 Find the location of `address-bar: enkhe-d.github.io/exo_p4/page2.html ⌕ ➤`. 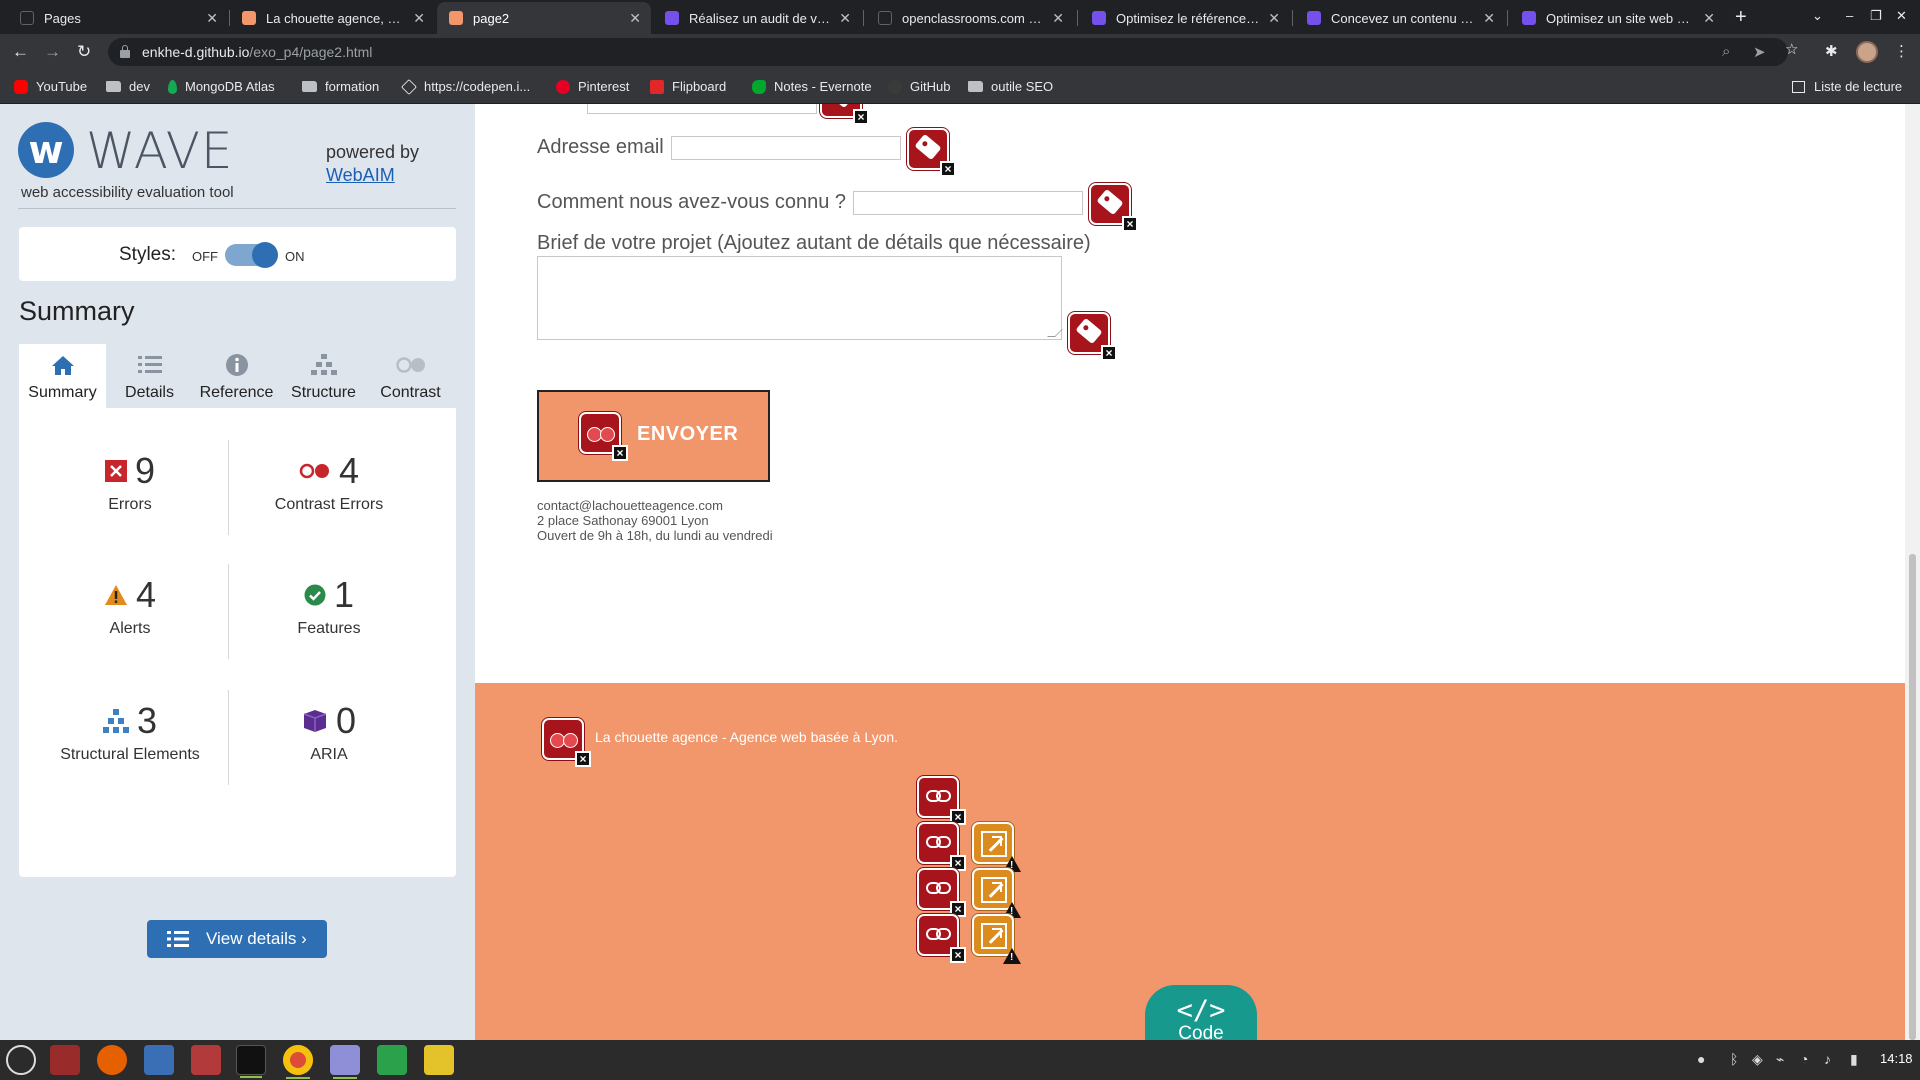

address-bar: enkhe-d.github.io/exo_p4/page2.html ⌕ ➤ is located at coordinates (948, 52).